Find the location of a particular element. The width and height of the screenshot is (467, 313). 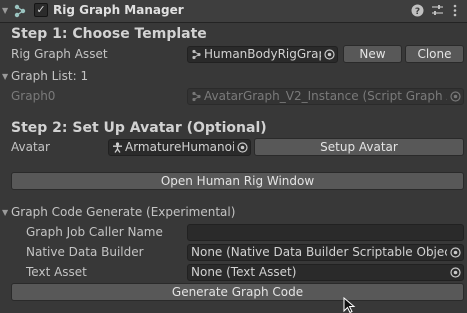

text-asset-label: Text Asset is located at coordinates (56, 272).